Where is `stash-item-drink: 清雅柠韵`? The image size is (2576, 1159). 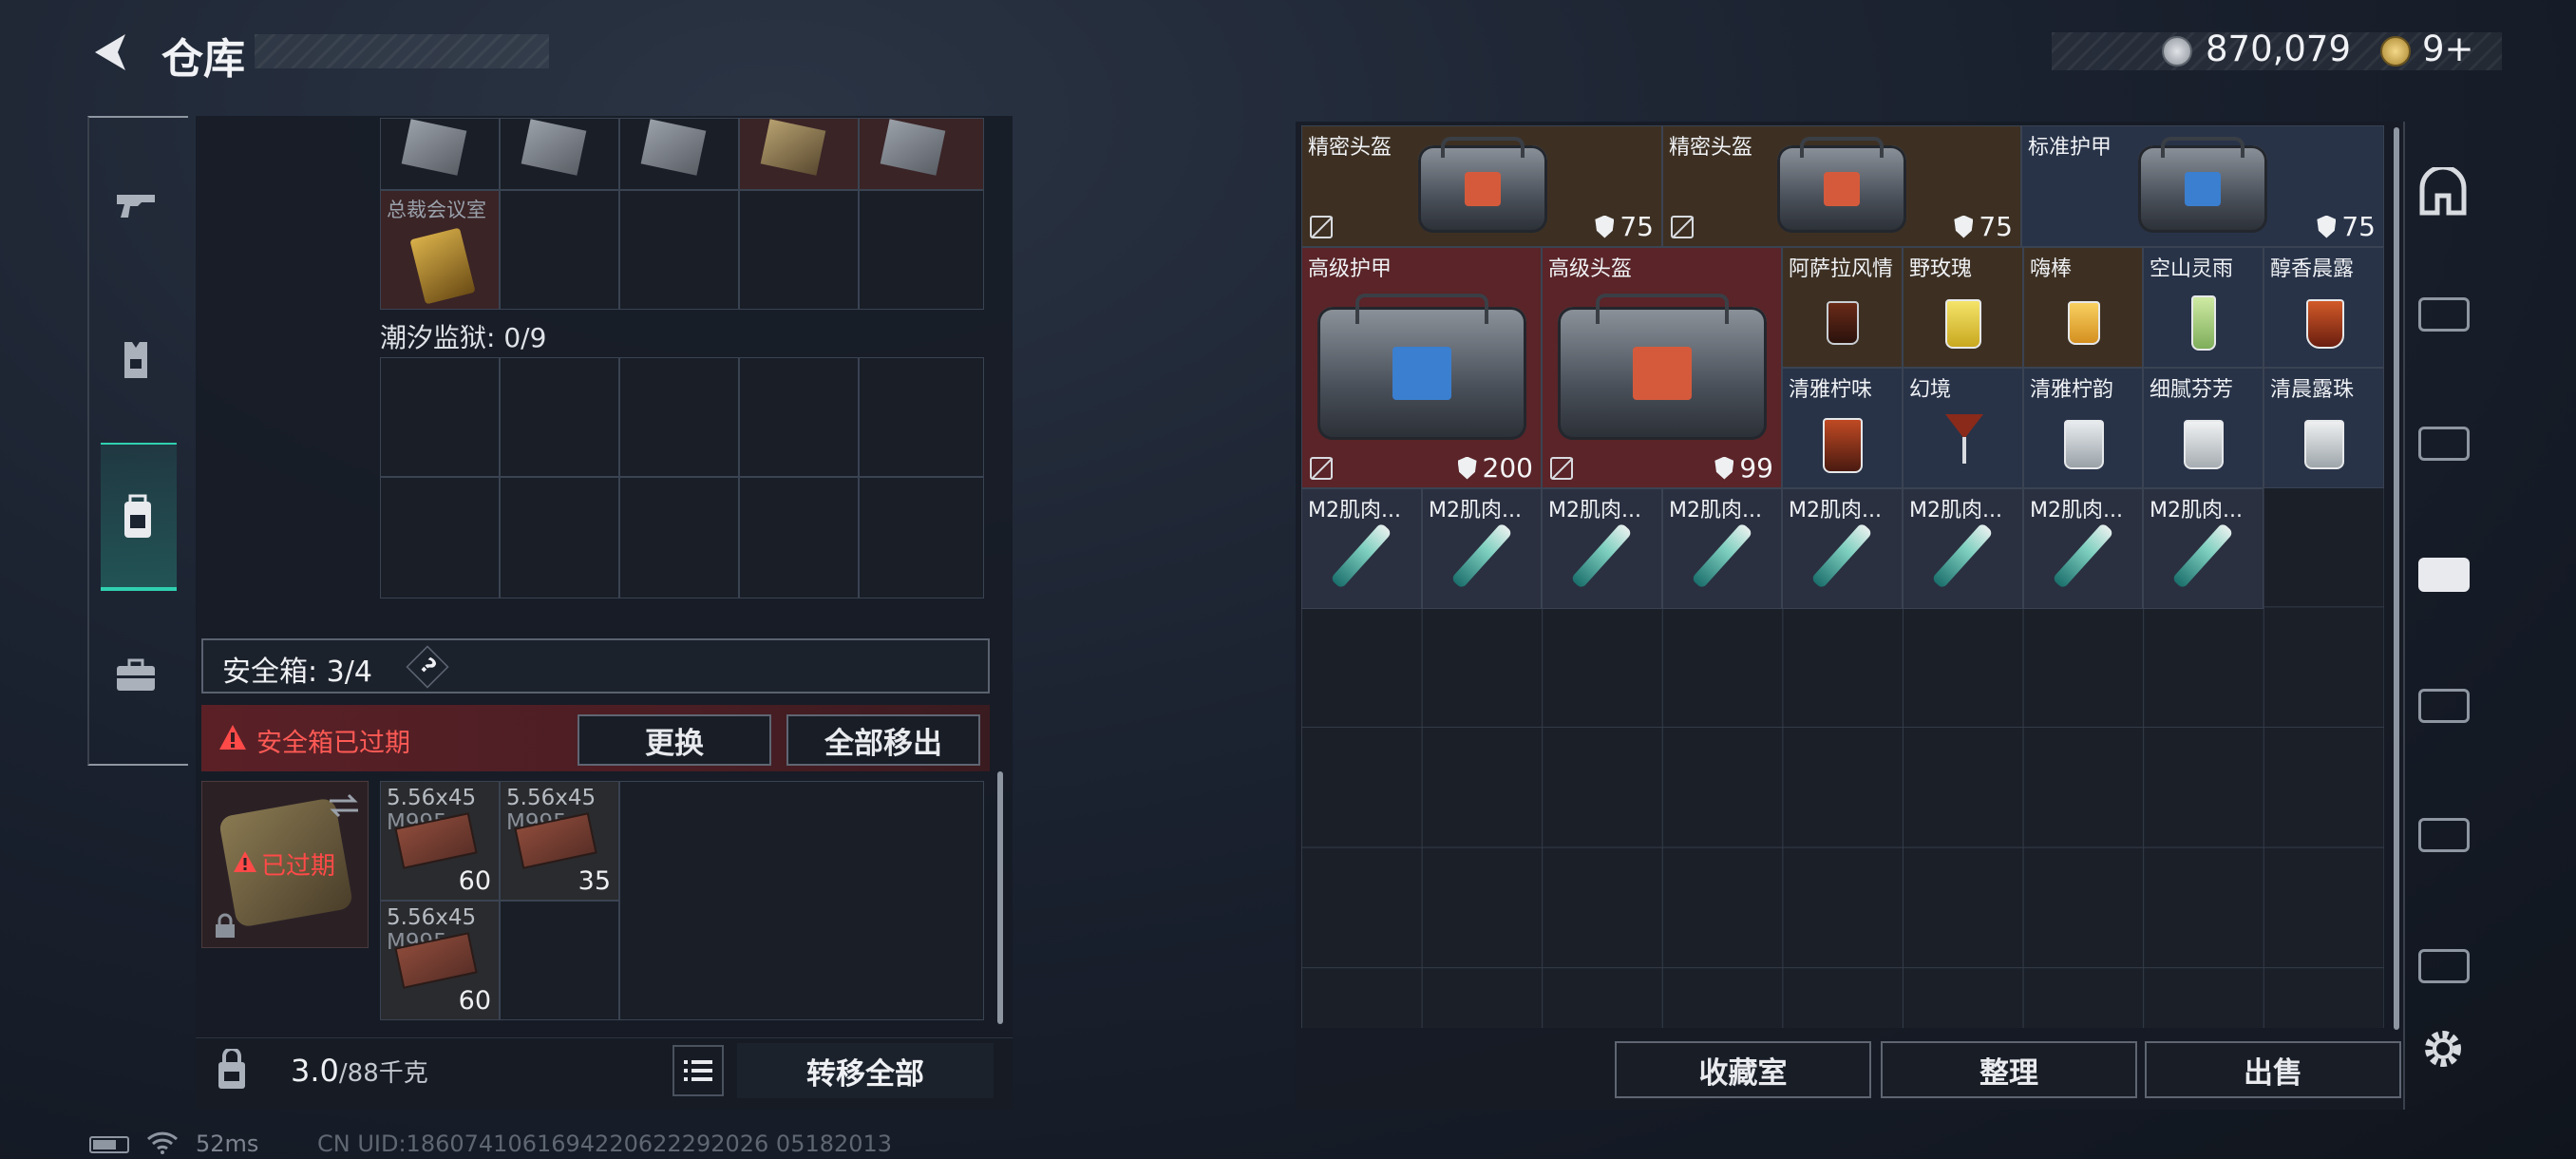 stash-item-drink: 清雅柠韵 is located at coordinates (2083, 428).